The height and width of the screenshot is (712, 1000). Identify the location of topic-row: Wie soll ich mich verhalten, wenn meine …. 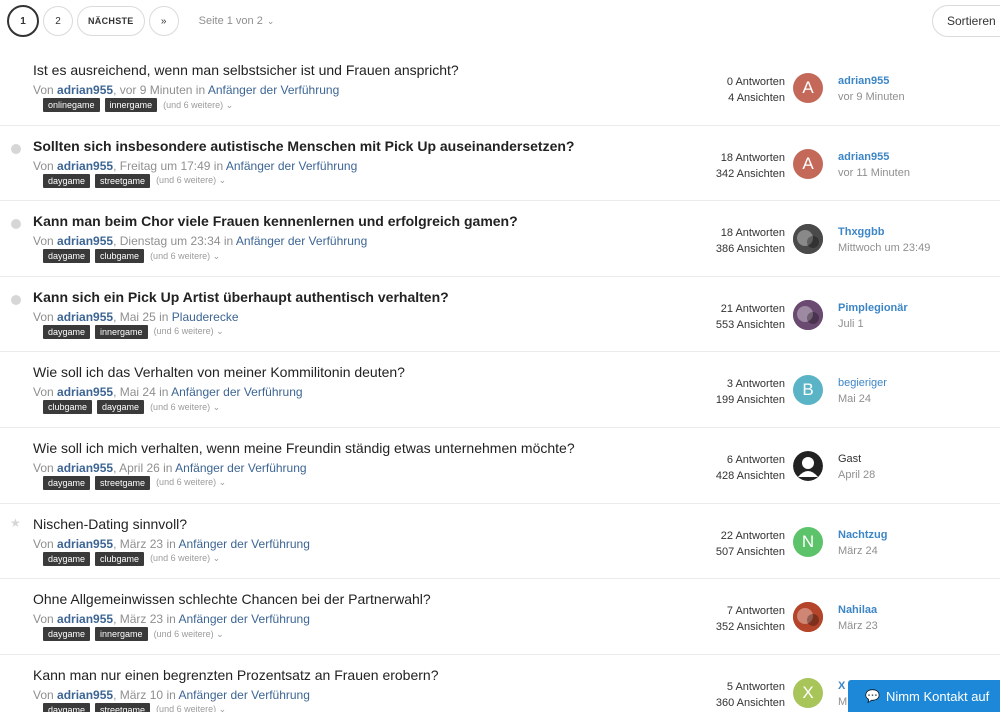
(500, 466).